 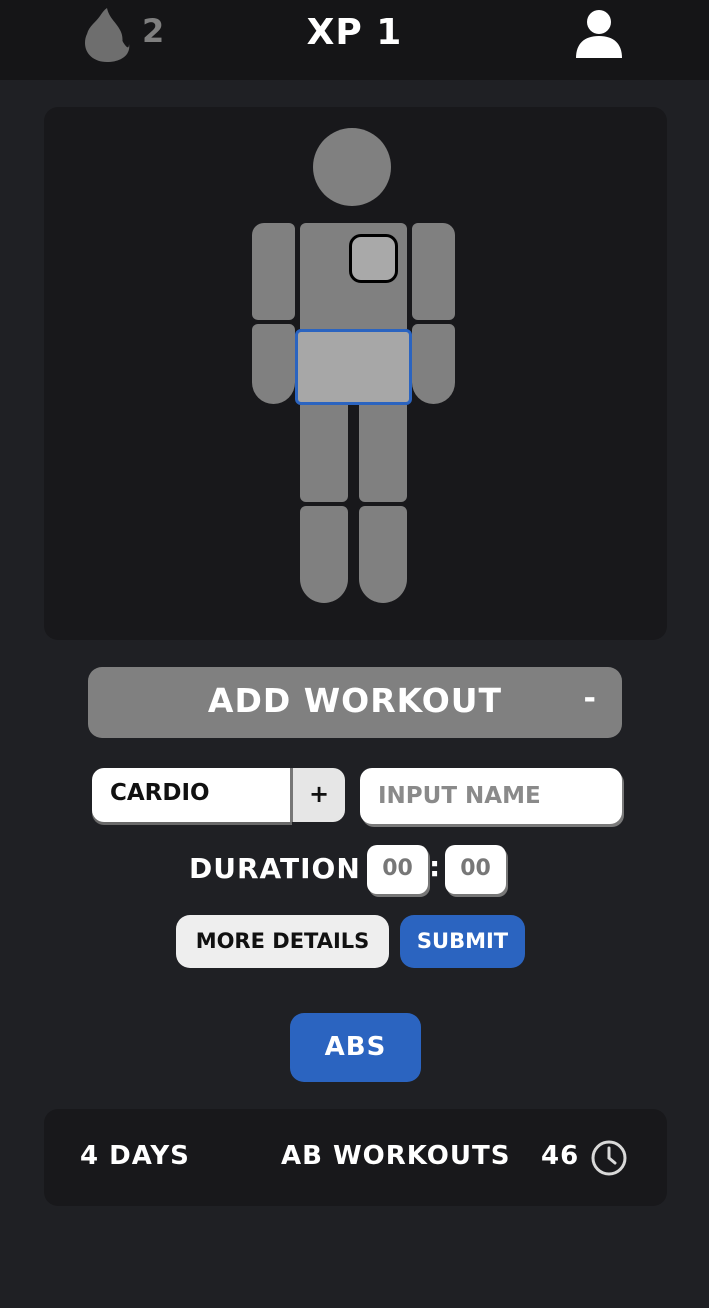 I want to click on clock-icon, so click(x=609, y=1158).